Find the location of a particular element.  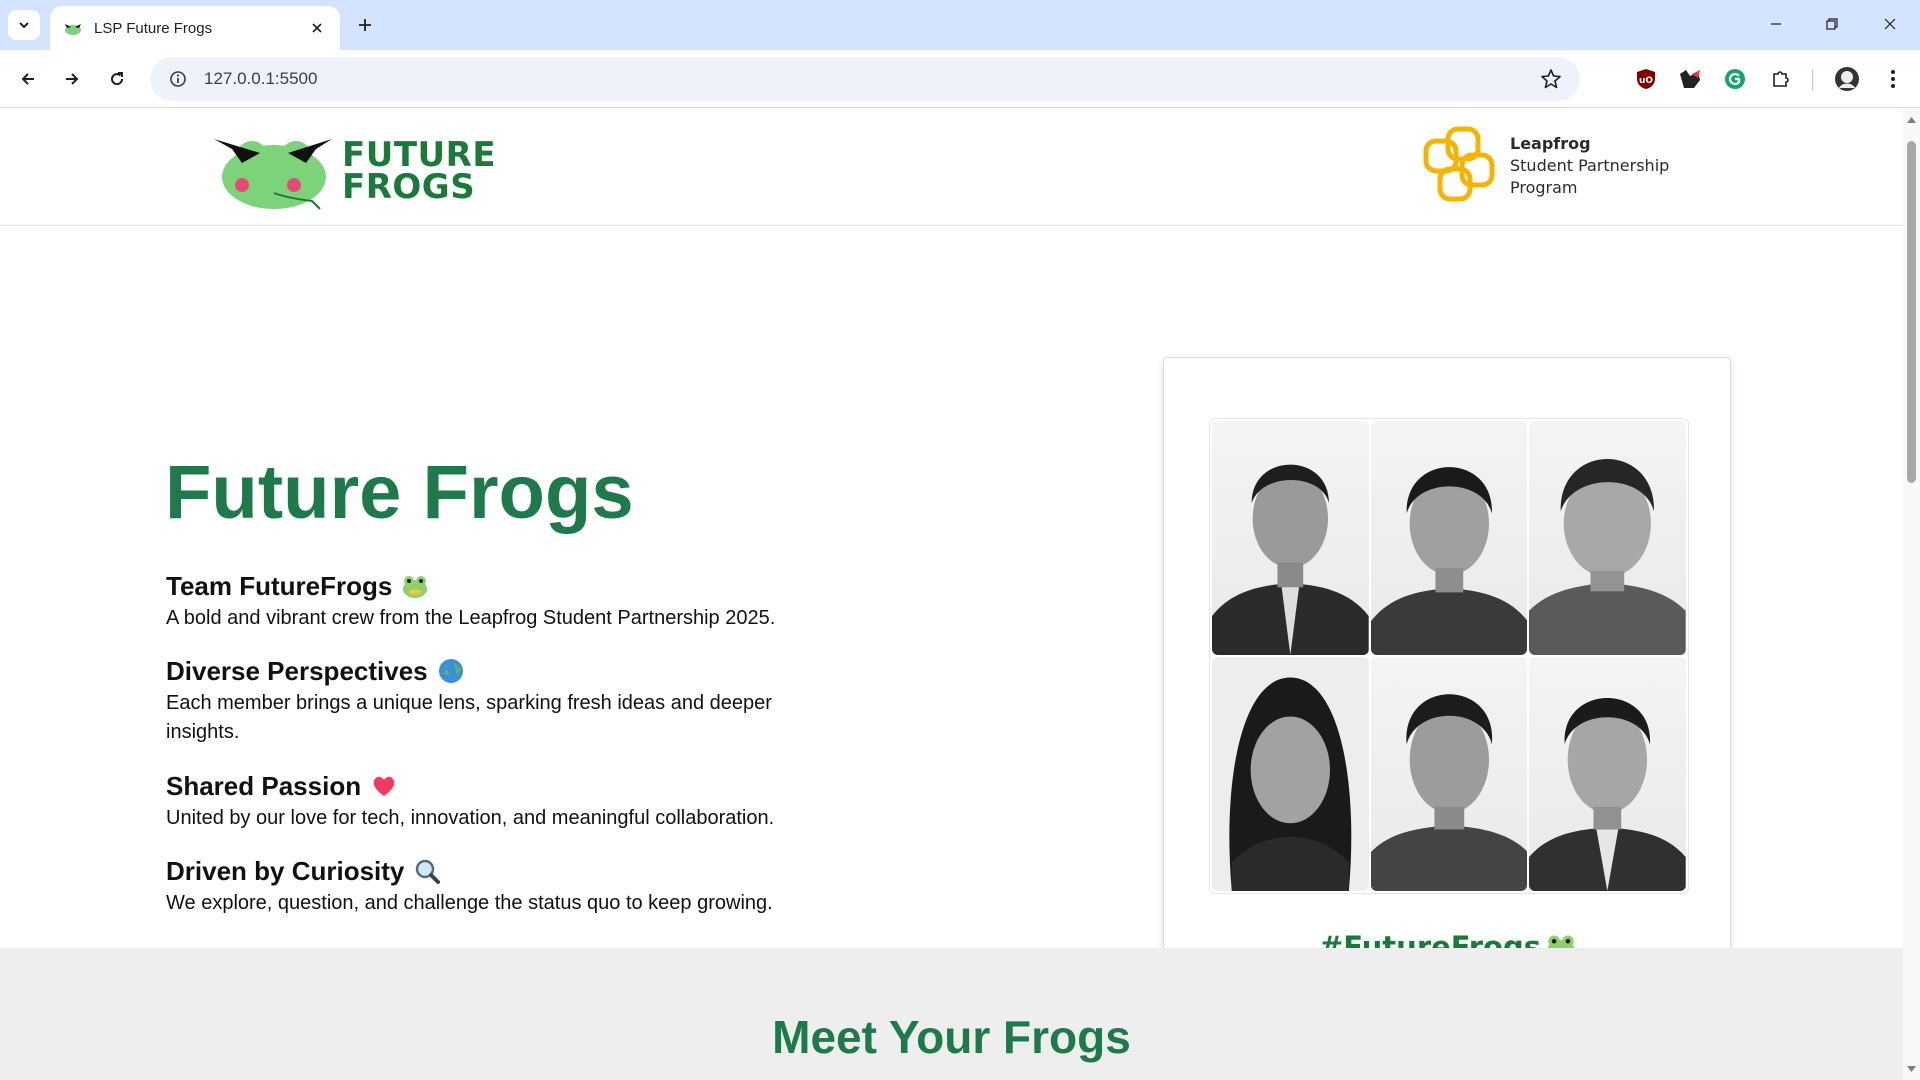

meet-section: Meet Your Frogs is located at coordinates (951, 1014).